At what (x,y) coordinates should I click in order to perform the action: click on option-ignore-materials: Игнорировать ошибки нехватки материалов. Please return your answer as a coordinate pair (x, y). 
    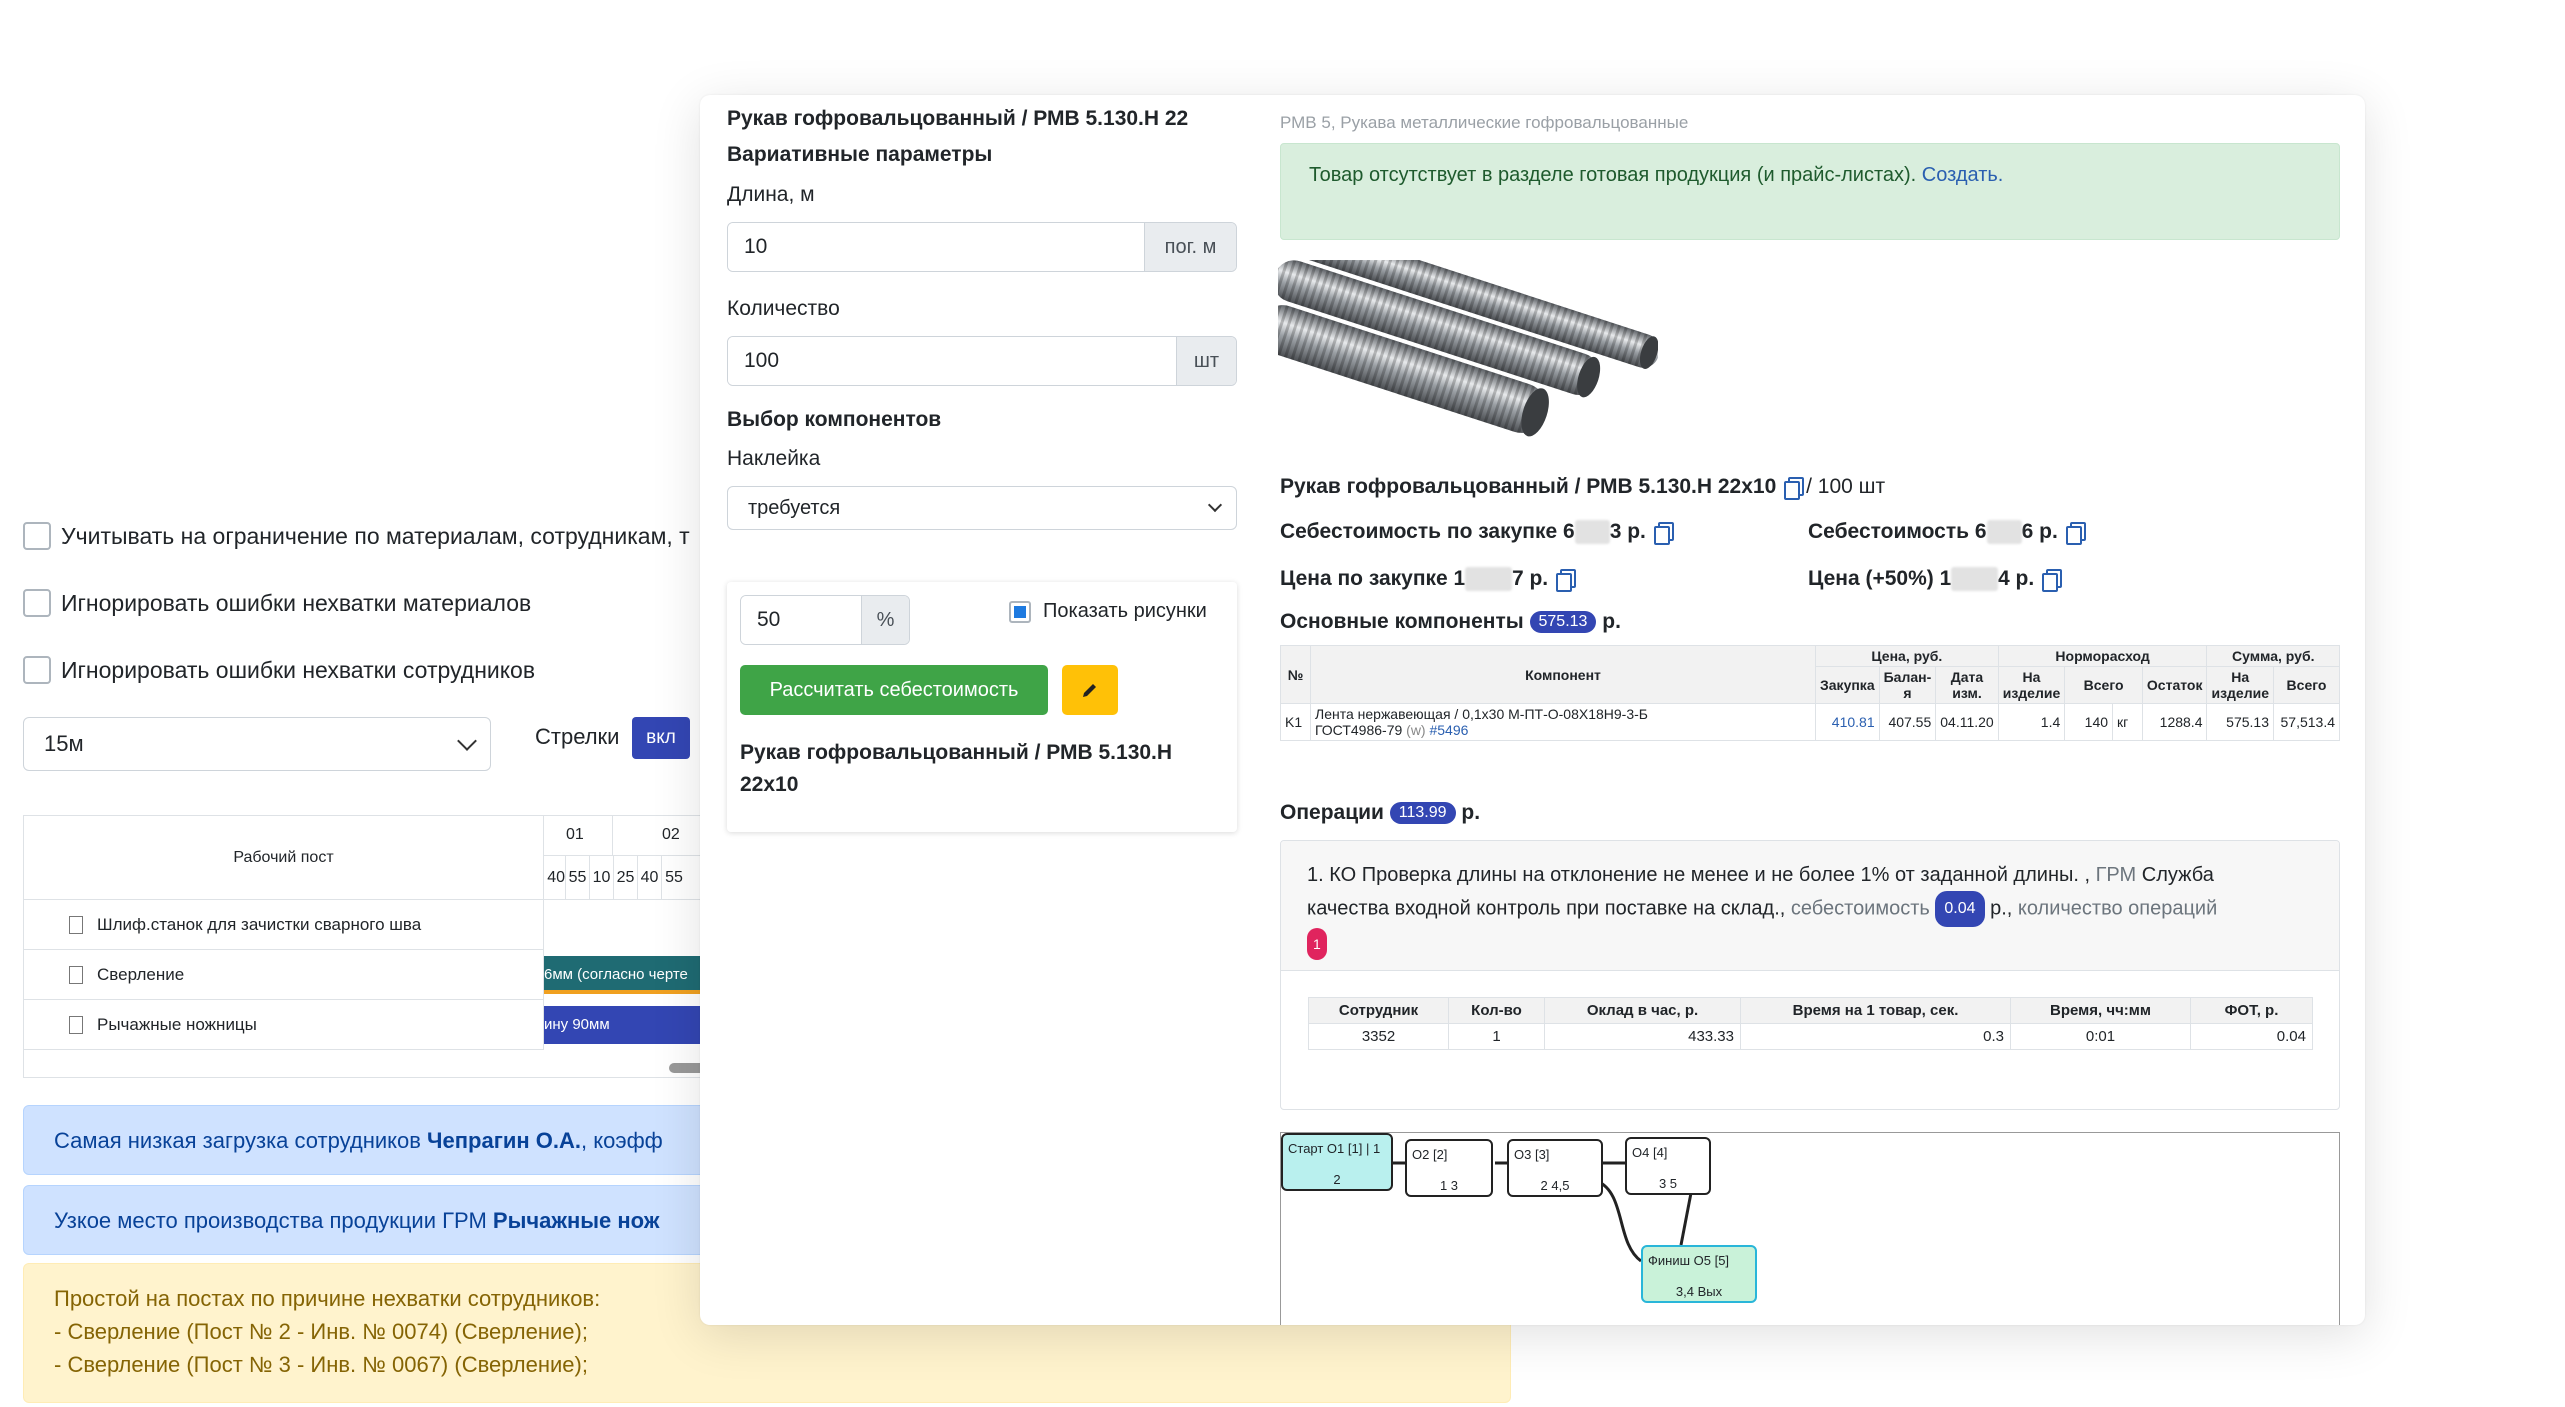
    Looking at the image, I should click on (277, 603).